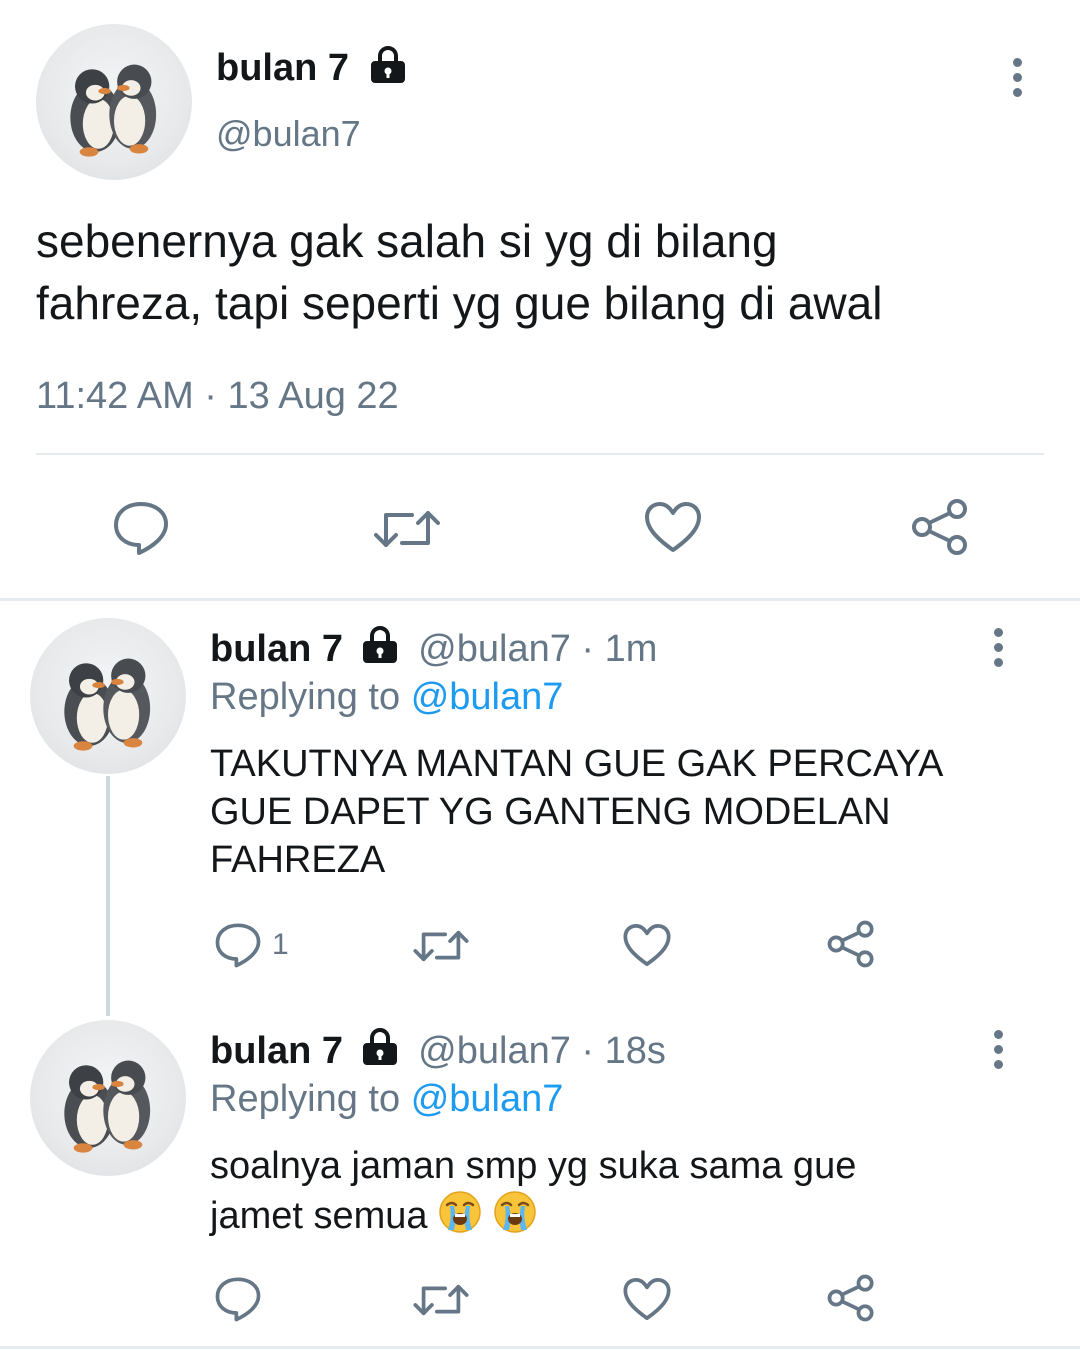 The height and width of the screenshot is (1350, 1080). What do you see at coordinates (407, 241) in the screenshot?
I see `tweet-text-line: sebenernya gak salah si yg di bilang` at bounding box center [407, 241].